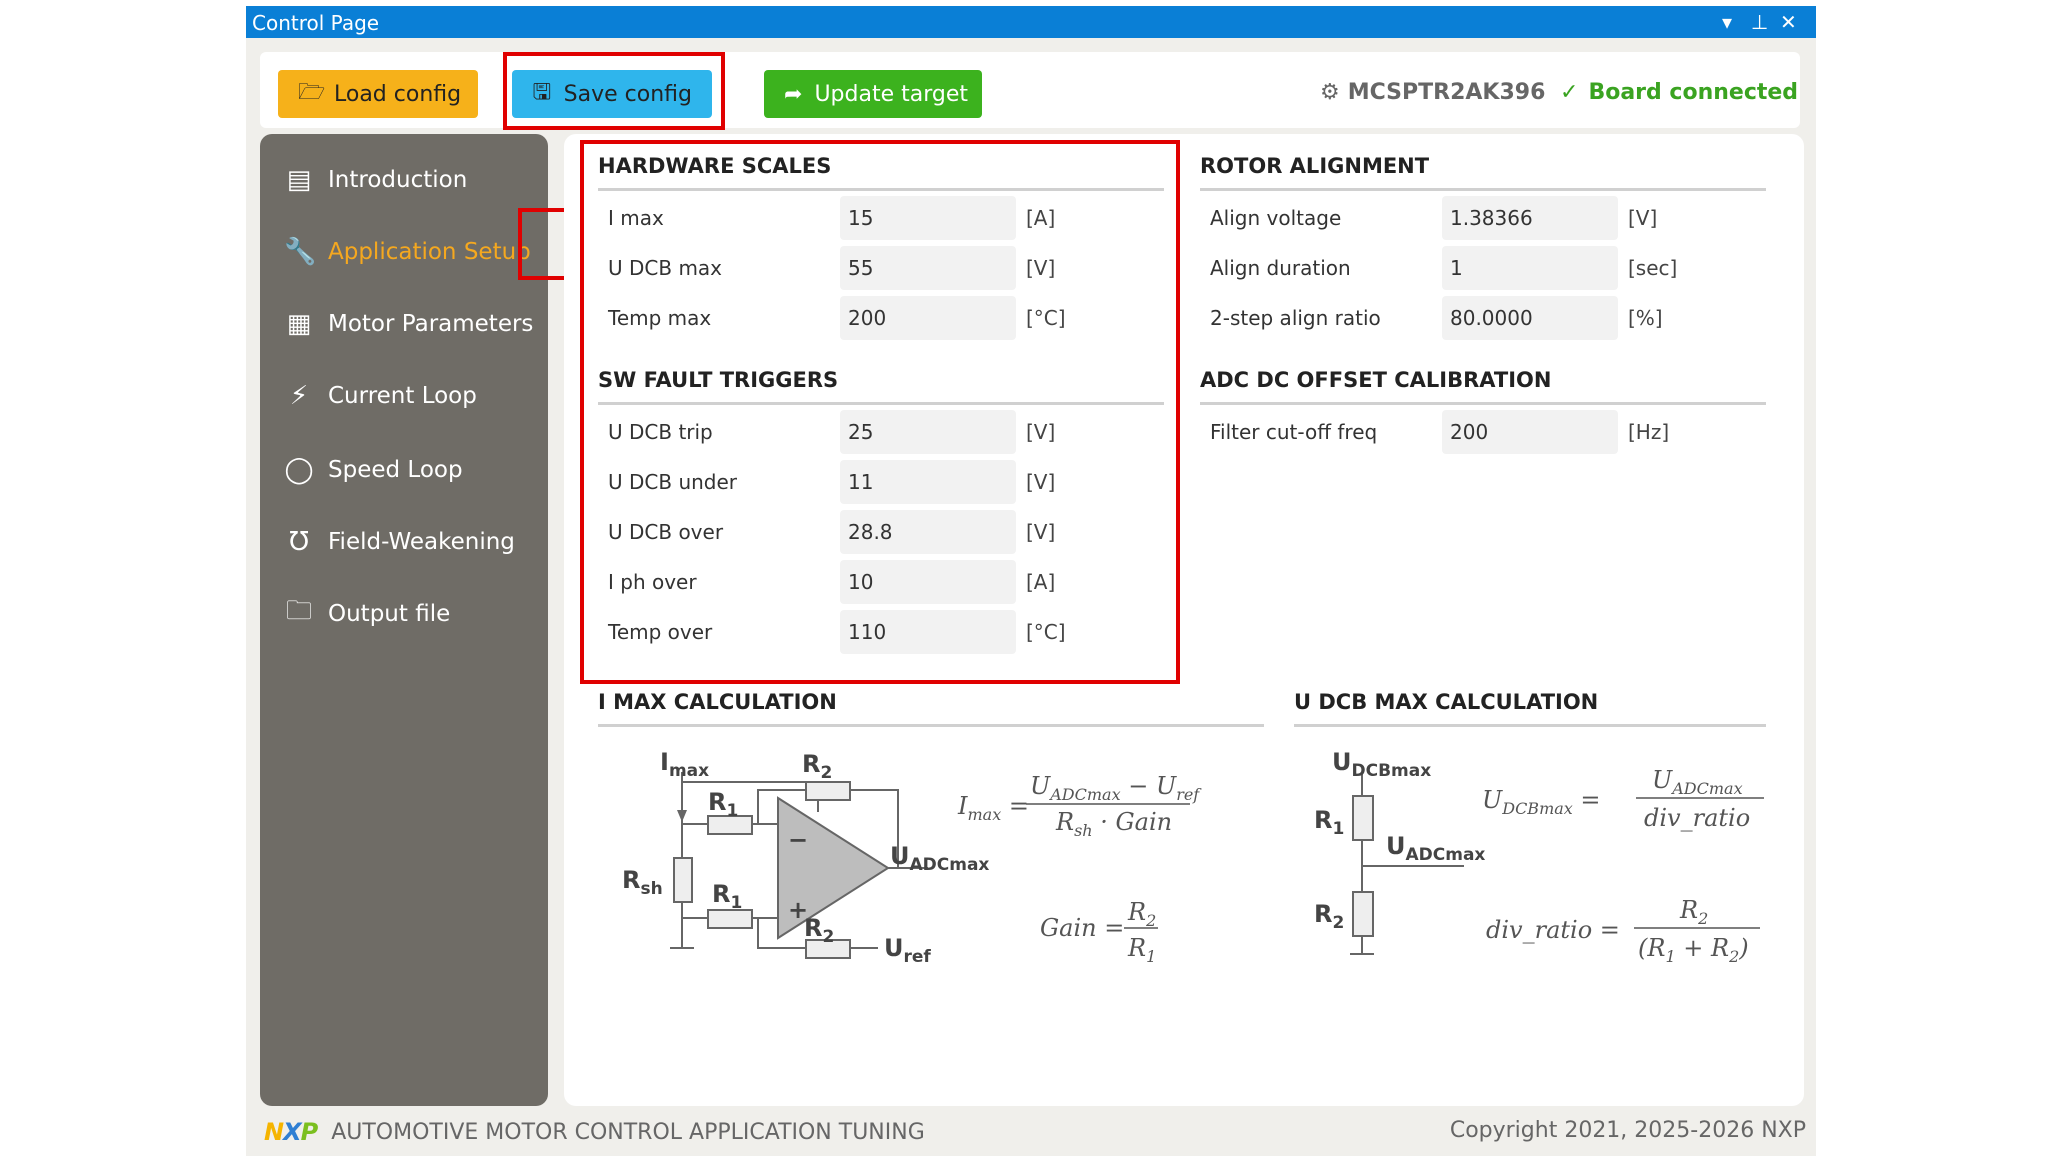 The height and width of the screenshot is (1156, 2048). What do you see at coordinates (1323, 914) in the screenshot?
I see `div-r2-label: R` at bounding box center [1323, 914].